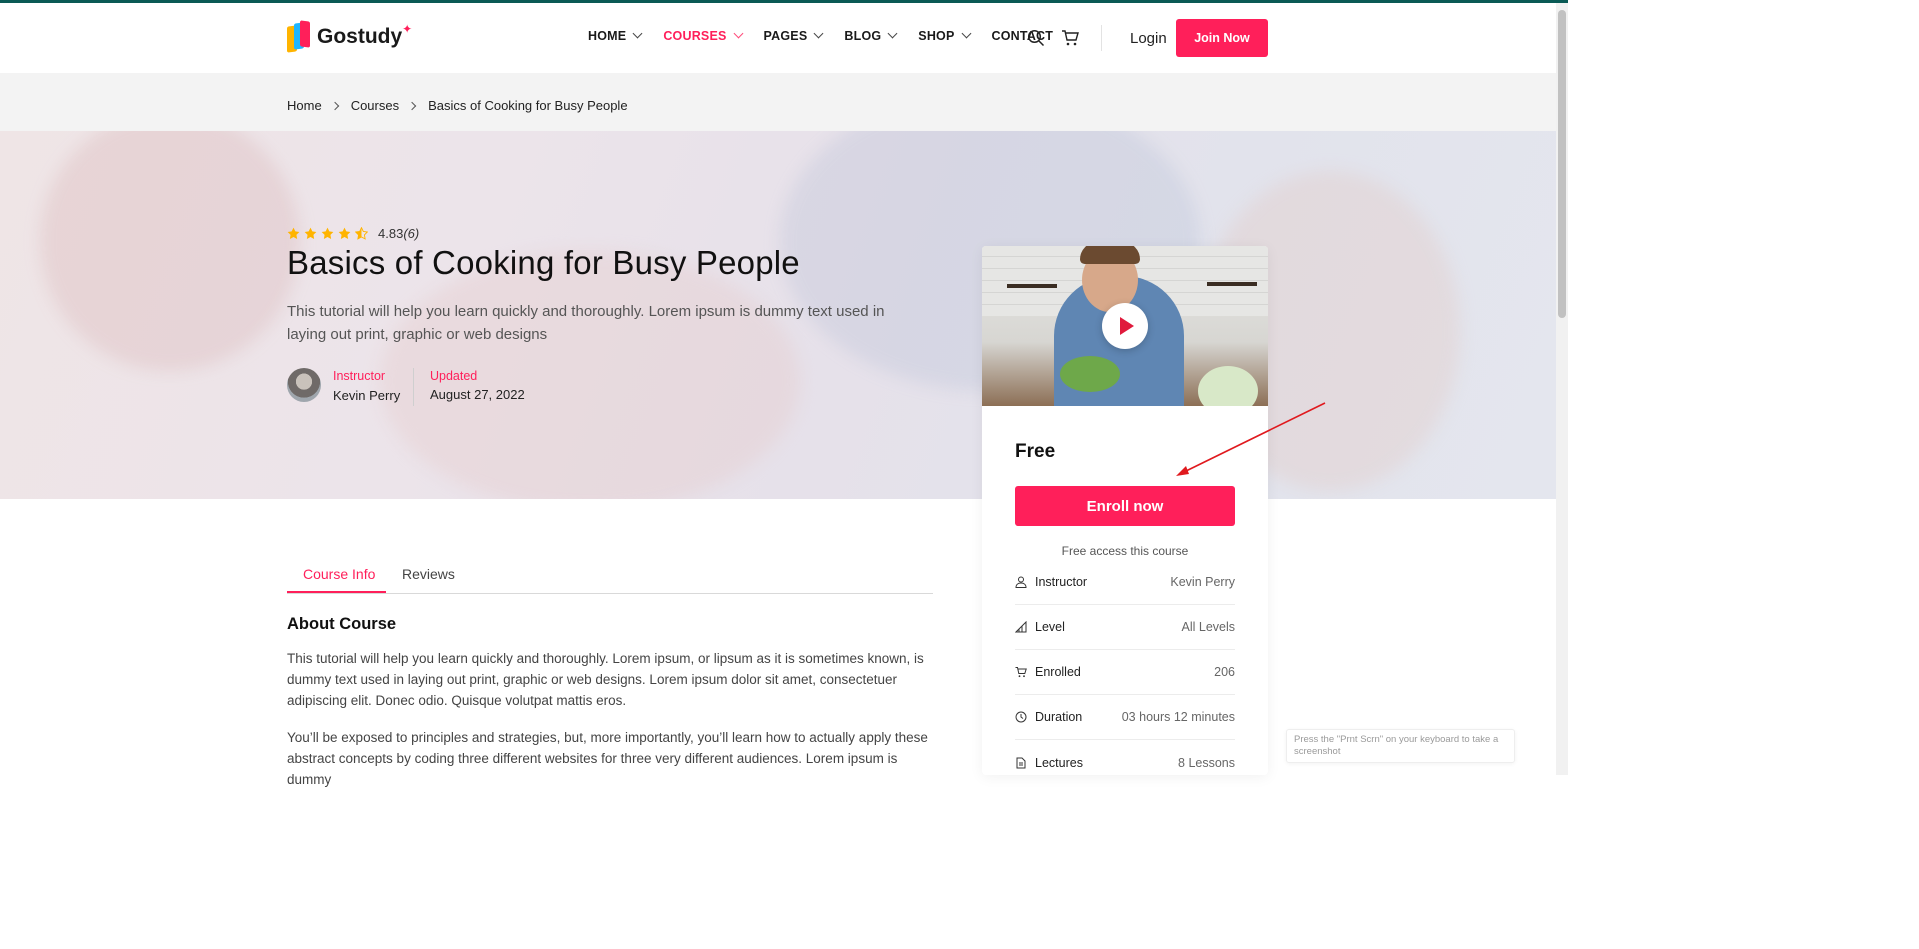  What do you see at coordinates (391, 233) in the screenshot?
I see `rating-value: 4.83` at bounding box center [391, 233].